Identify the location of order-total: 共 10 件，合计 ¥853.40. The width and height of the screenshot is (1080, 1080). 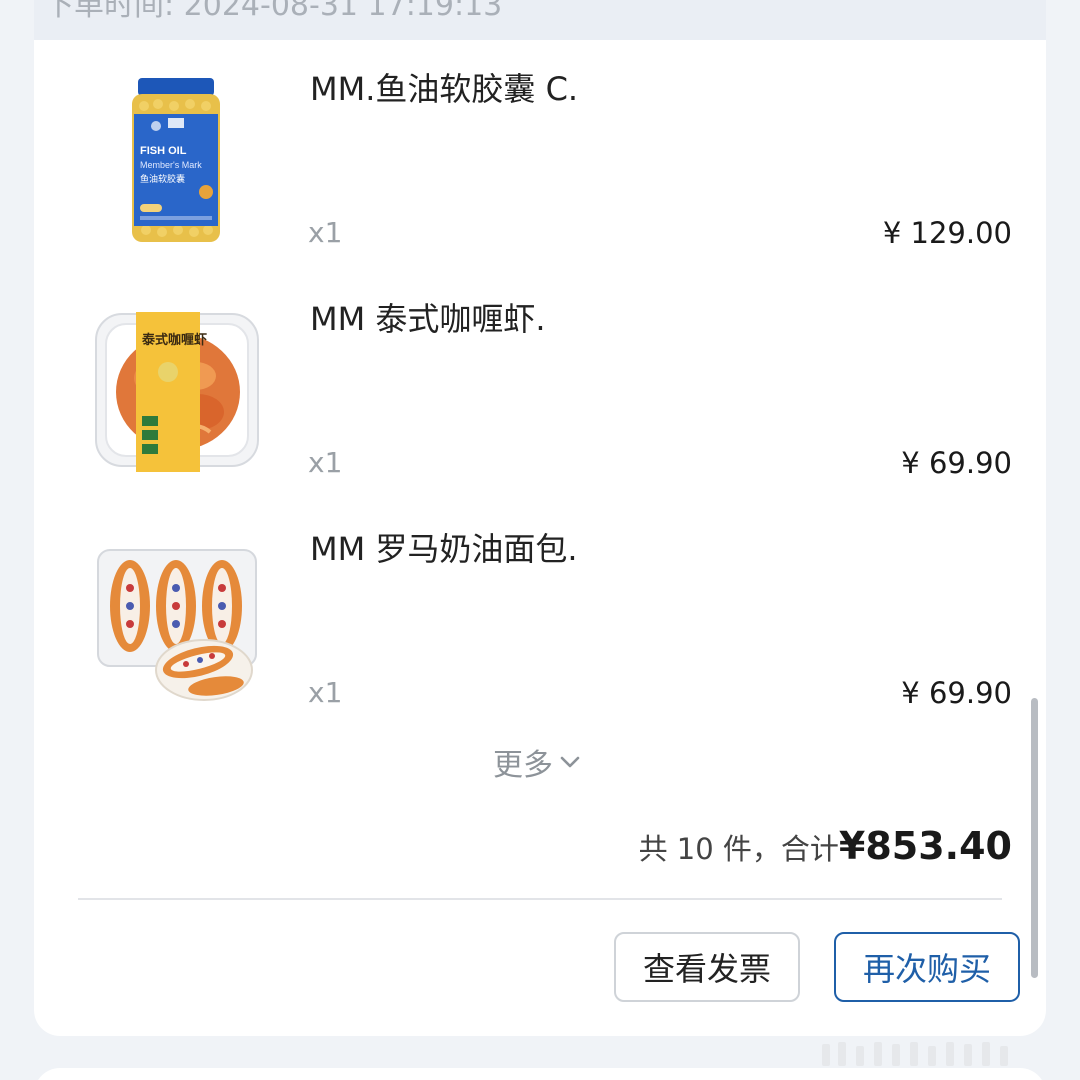
(825, 846).